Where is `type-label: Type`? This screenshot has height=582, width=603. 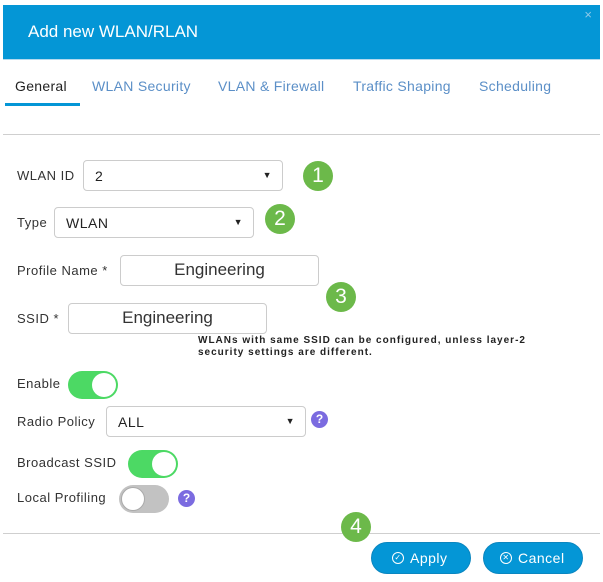
type-label: Type is located at coordinates (32, 222).